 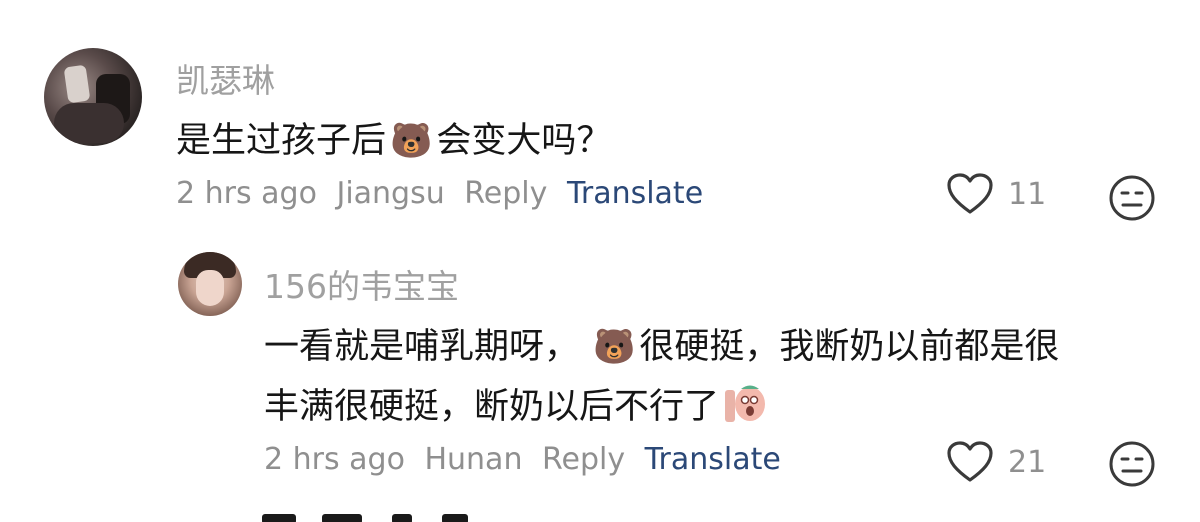 I want to click on reply-username: 156的韦宝宝, so click(x=361, y=284).